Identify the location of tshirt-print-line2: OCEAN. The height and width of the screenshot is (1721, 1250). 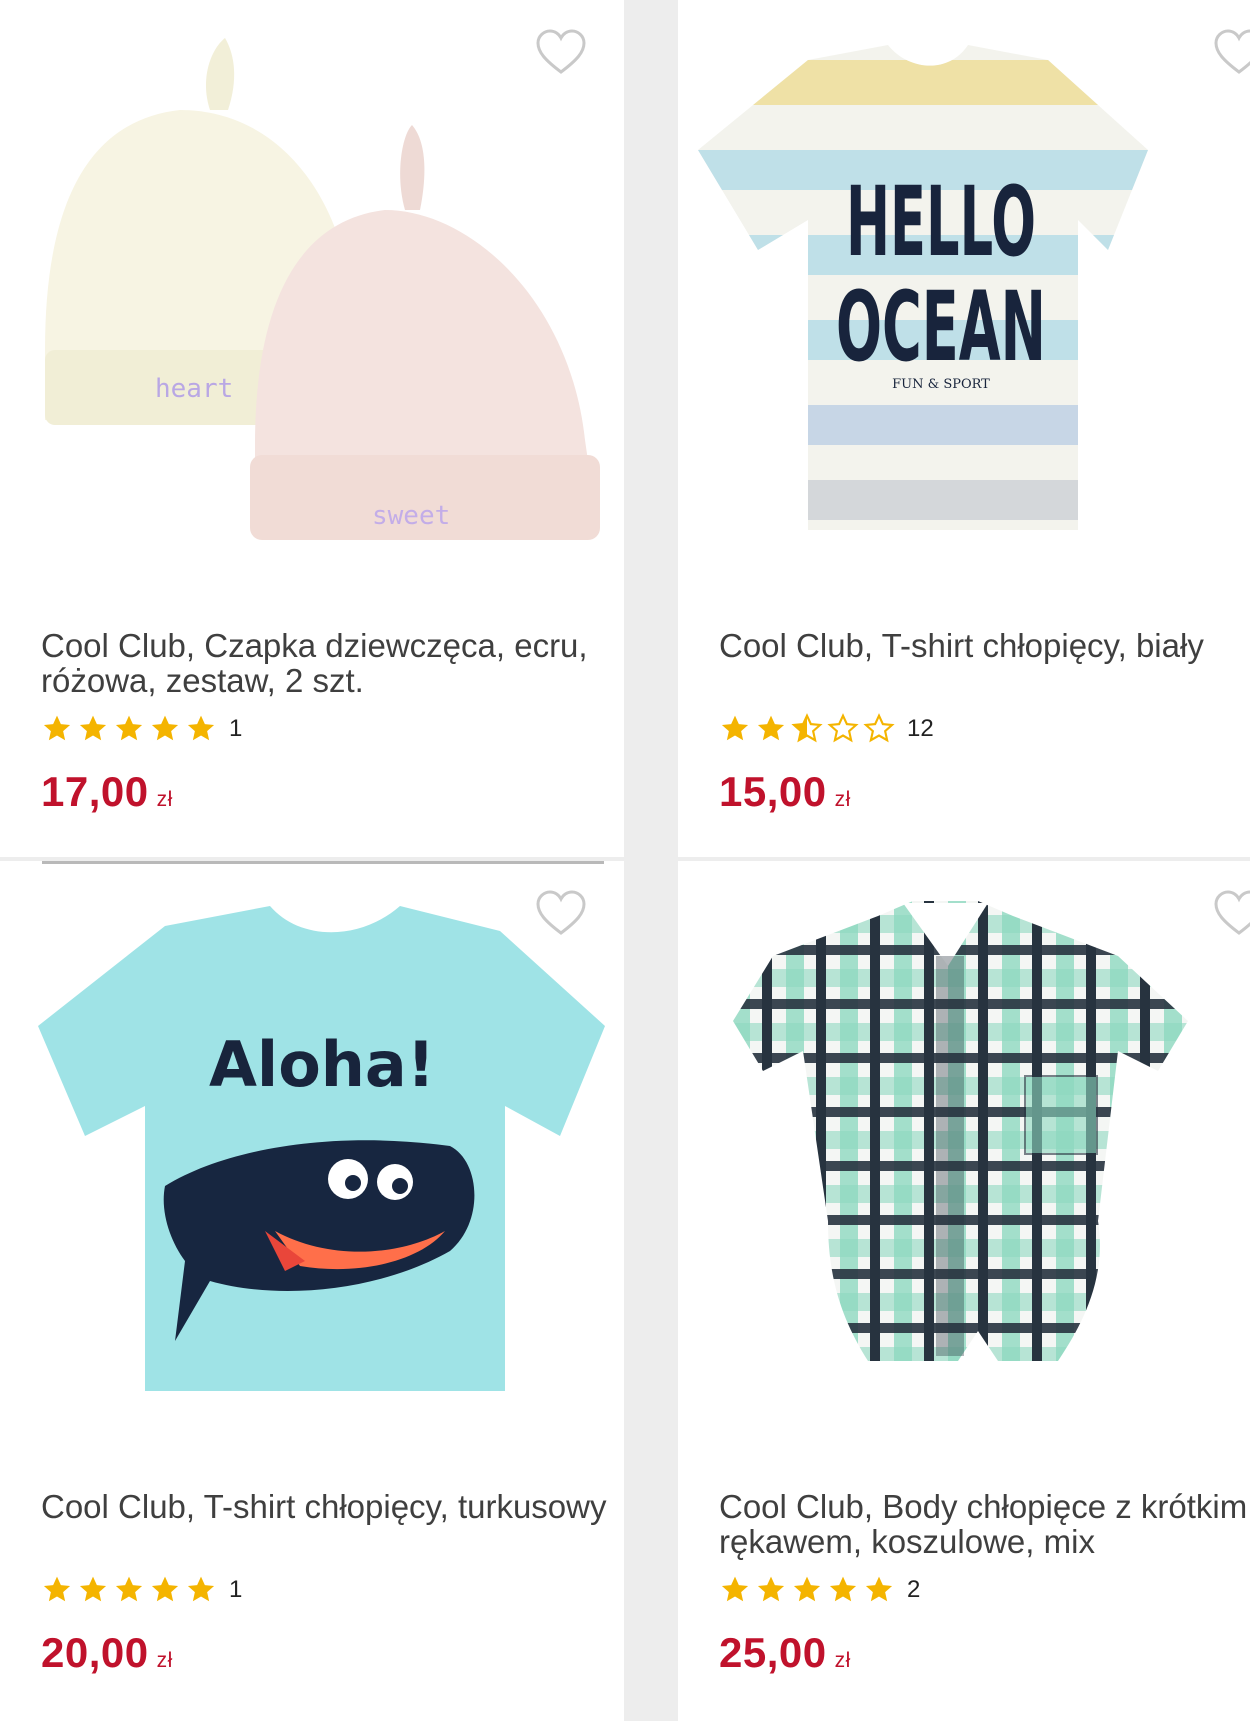
(941, 327).